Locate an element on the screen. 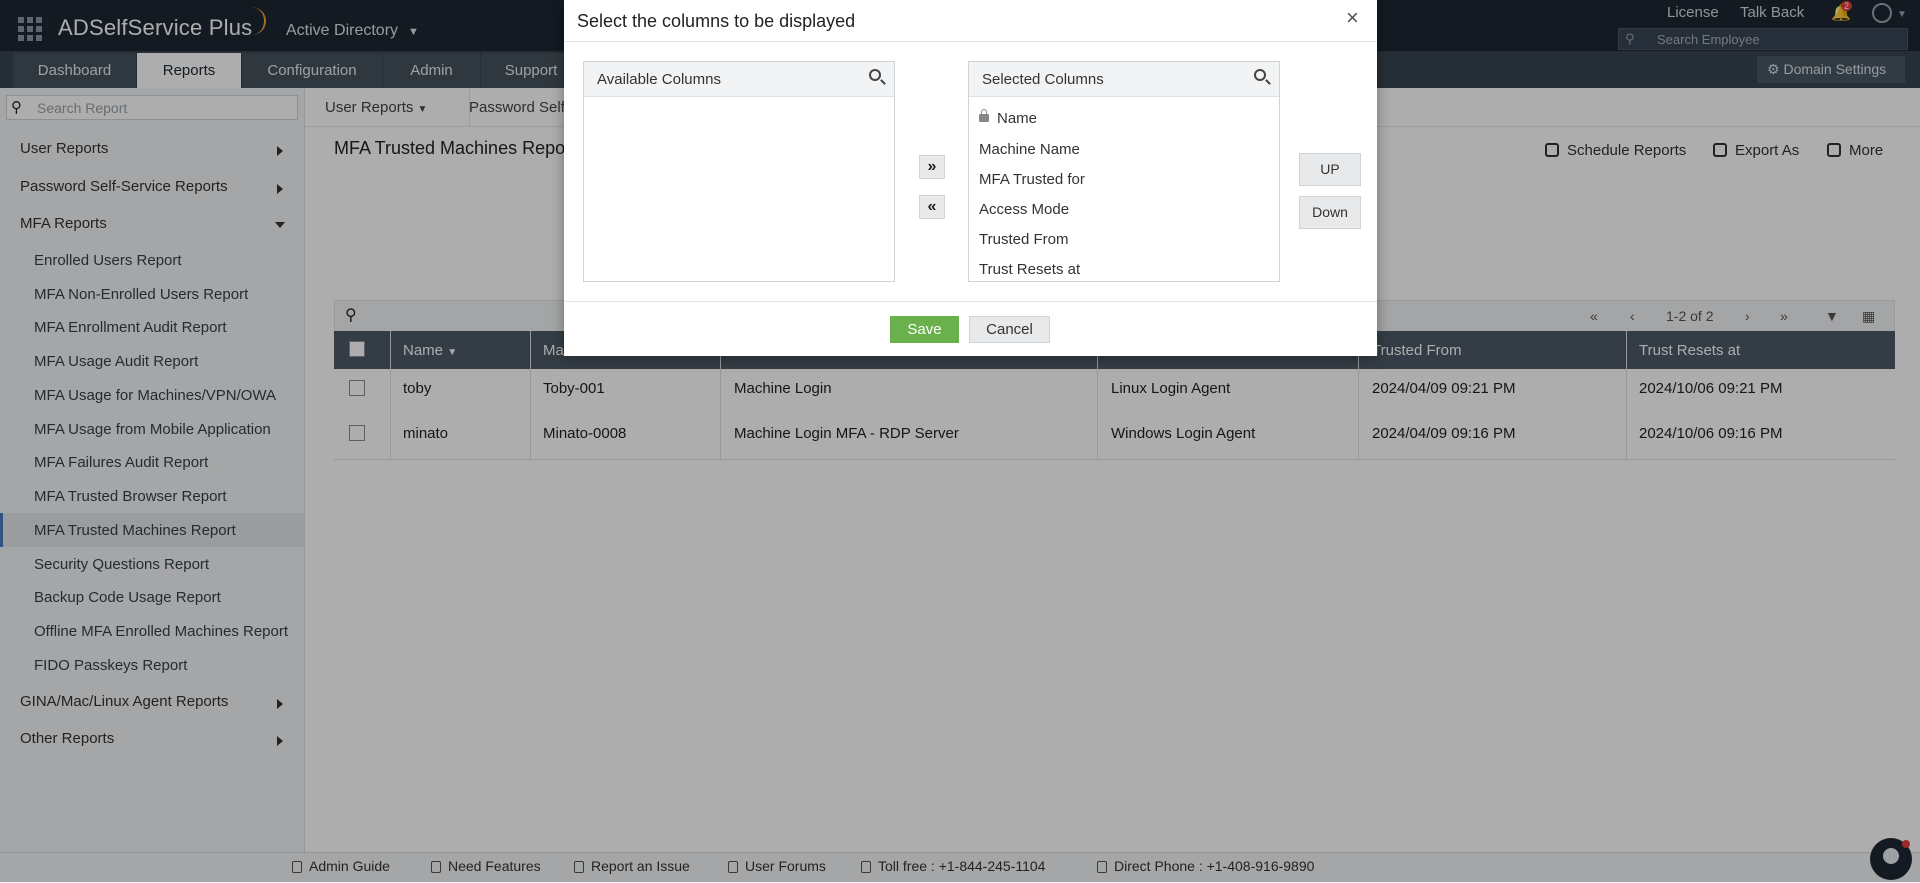  dialog-title: Select the columns to be displayed is located at coordinates (716, 21).